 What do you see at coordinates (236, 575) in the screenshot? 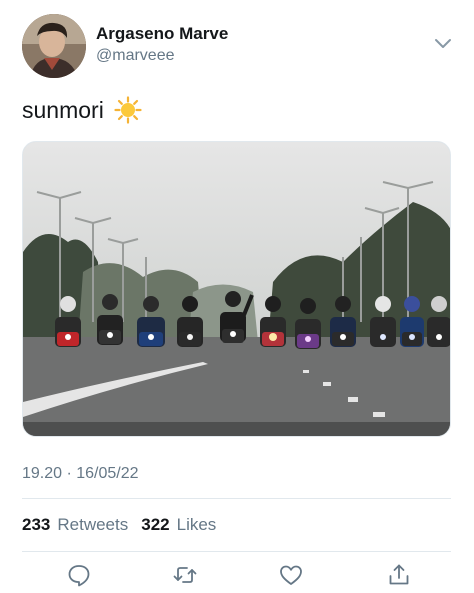
I see `action-bar` at bounding box center [236, 575].